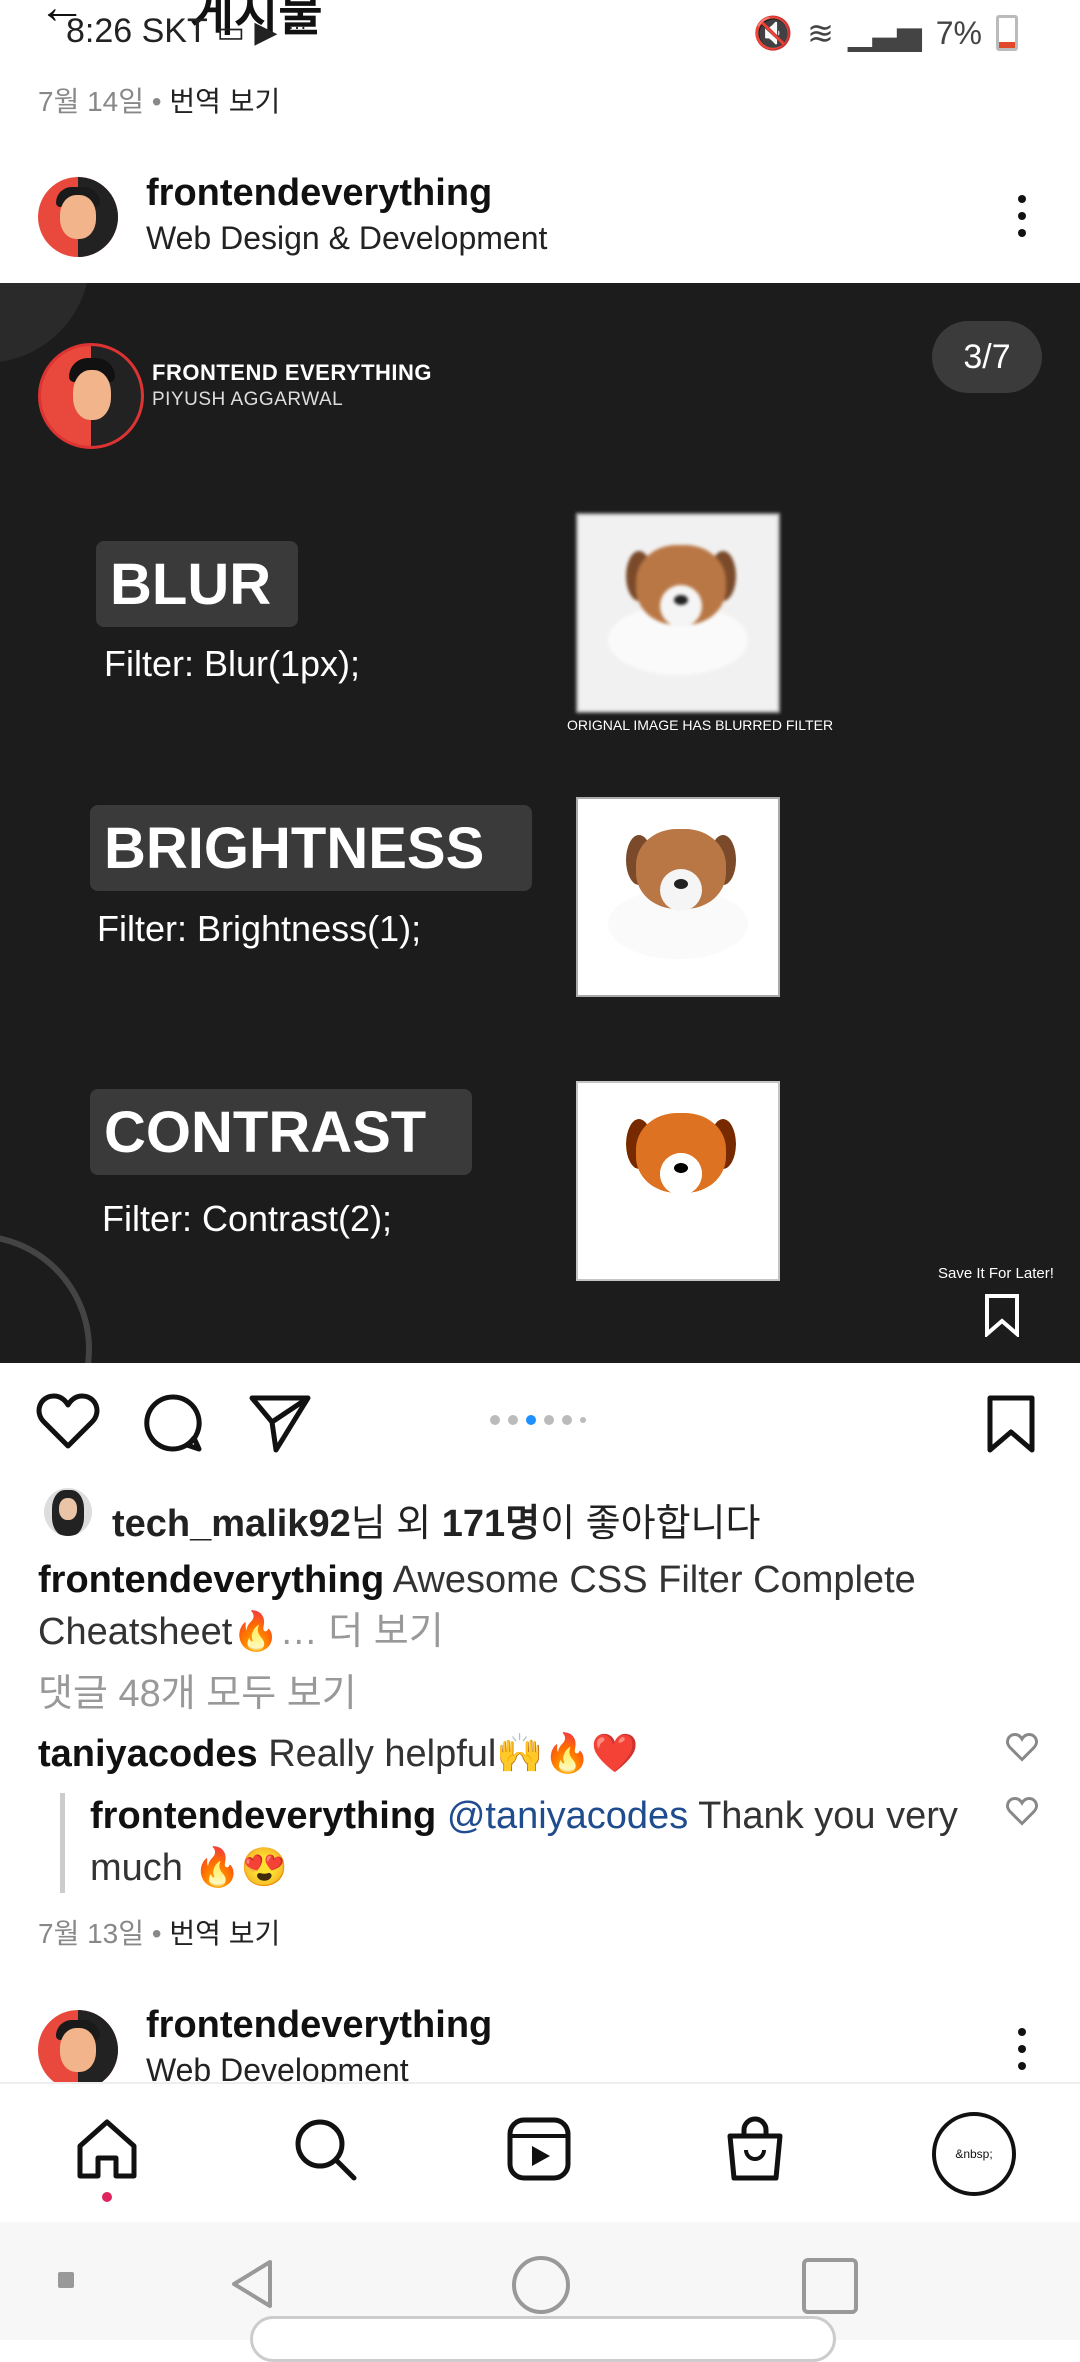 This screenshot has height=2362, width=1080. Describe the element at coordinates (1022, 2053) in the screenshot. I see `next-post-more-options-icon` at that location.